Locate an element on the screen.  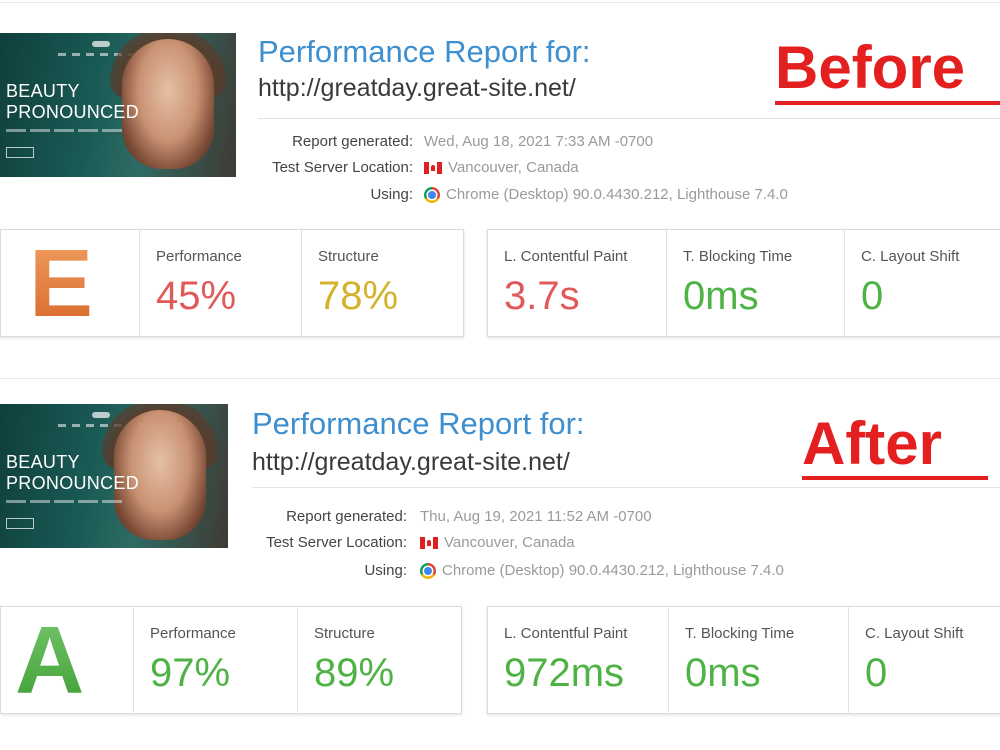
grade-letter: A is located at coordinates (50, 660).